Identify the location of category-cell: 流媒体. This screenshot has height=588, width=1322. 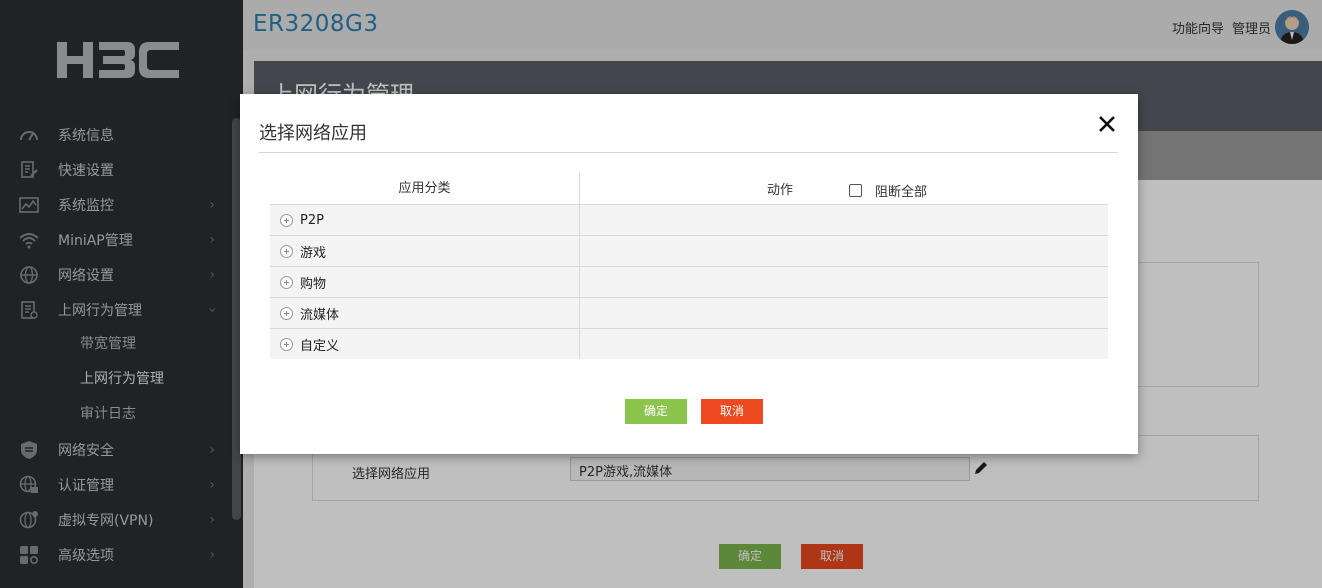
(425, 313).